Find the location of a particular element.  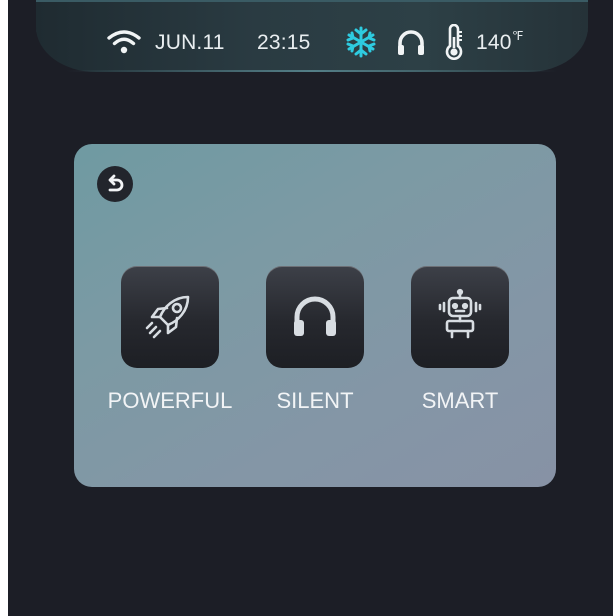

snowflake-icon is located at coordinates (361, 44).